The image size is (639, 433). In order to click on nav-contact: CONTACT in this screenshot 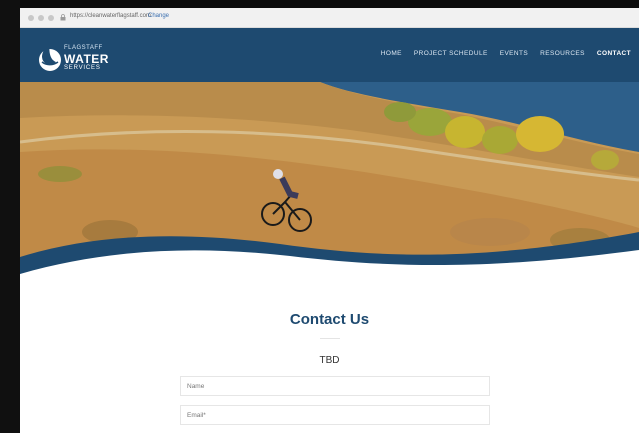, I will do `click(614, 53)`.